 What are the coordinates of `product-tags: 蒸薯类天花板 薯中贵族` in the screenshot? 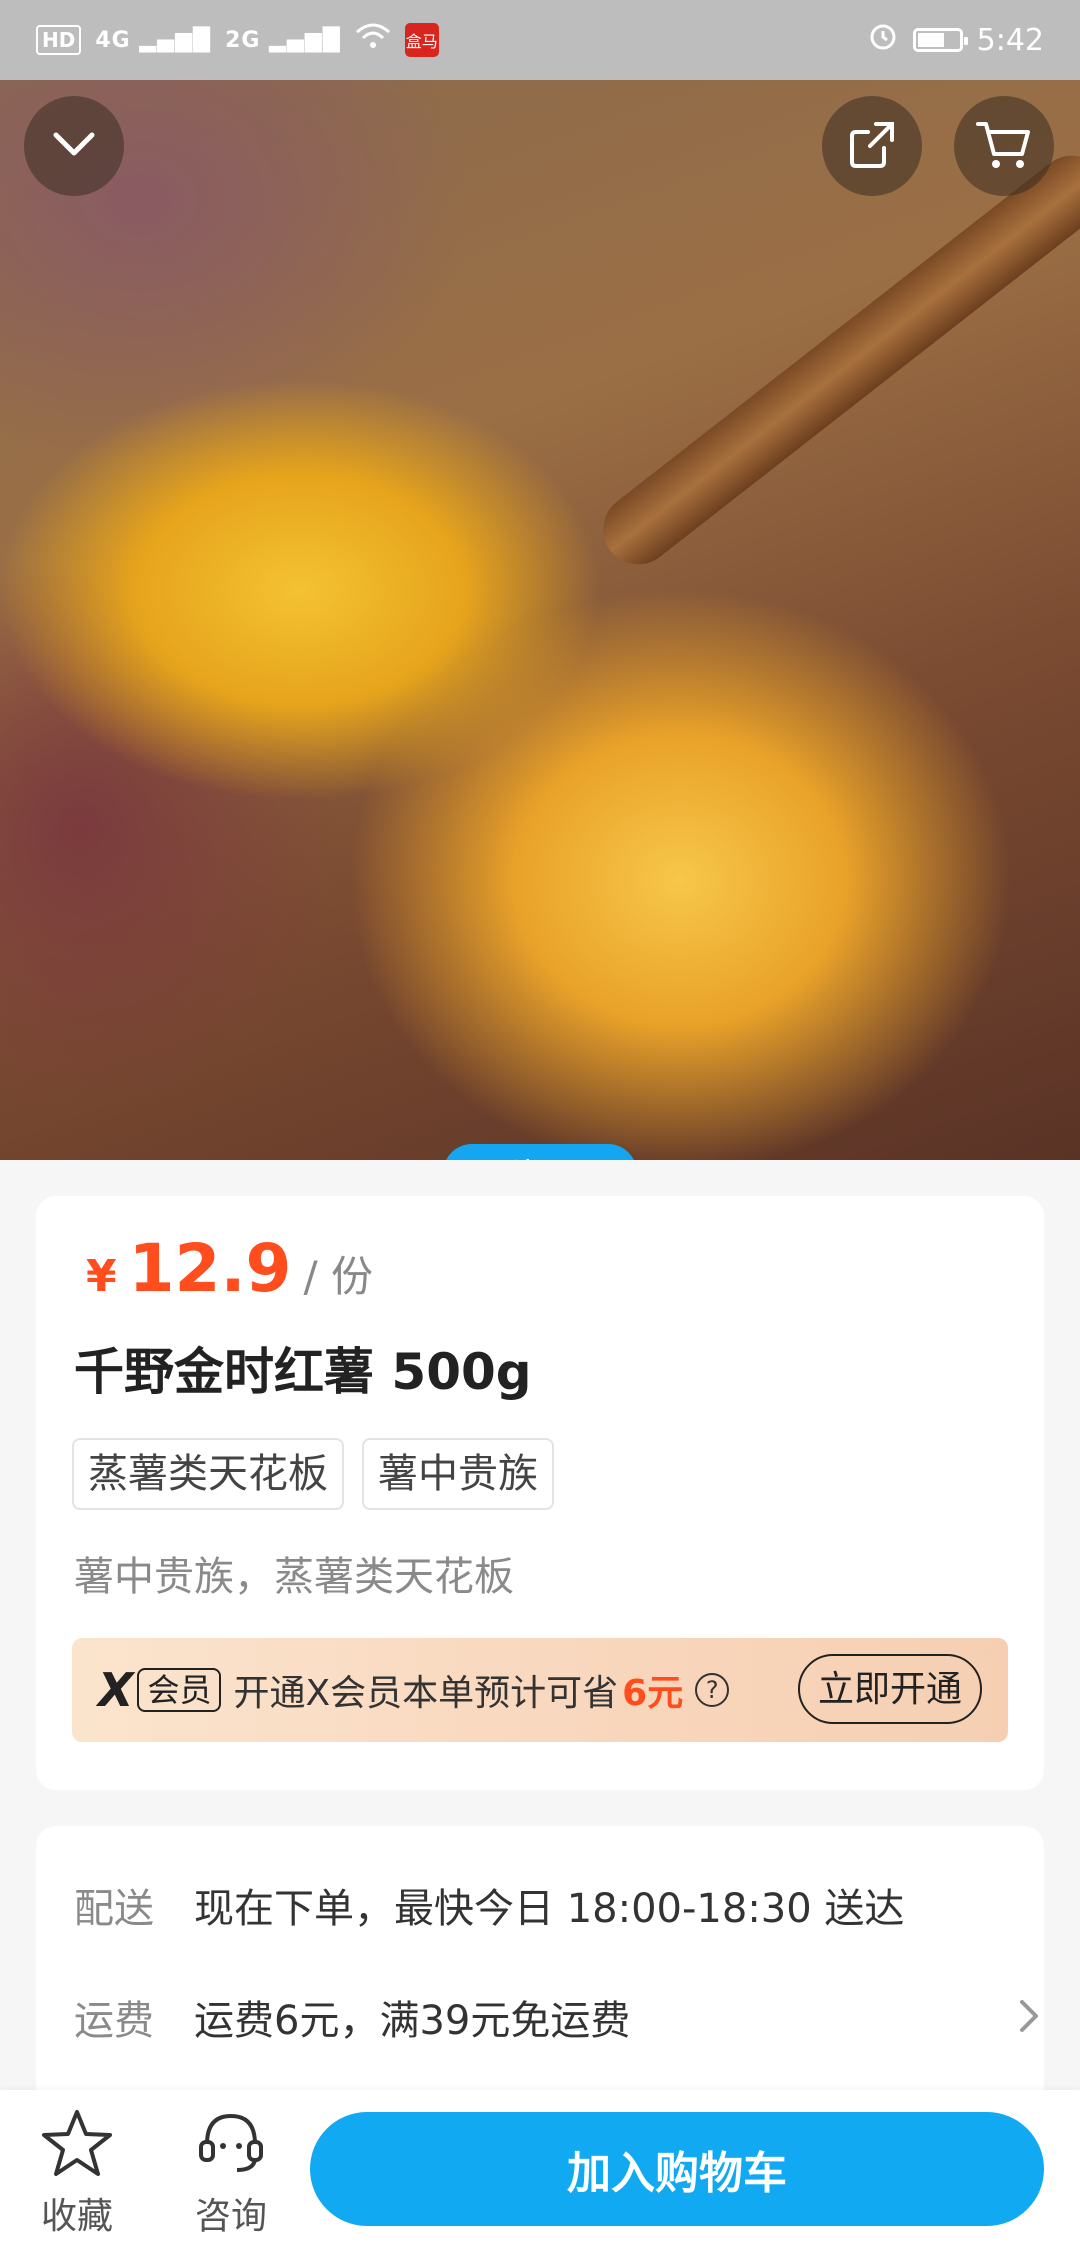 It's located at (313, 1474).